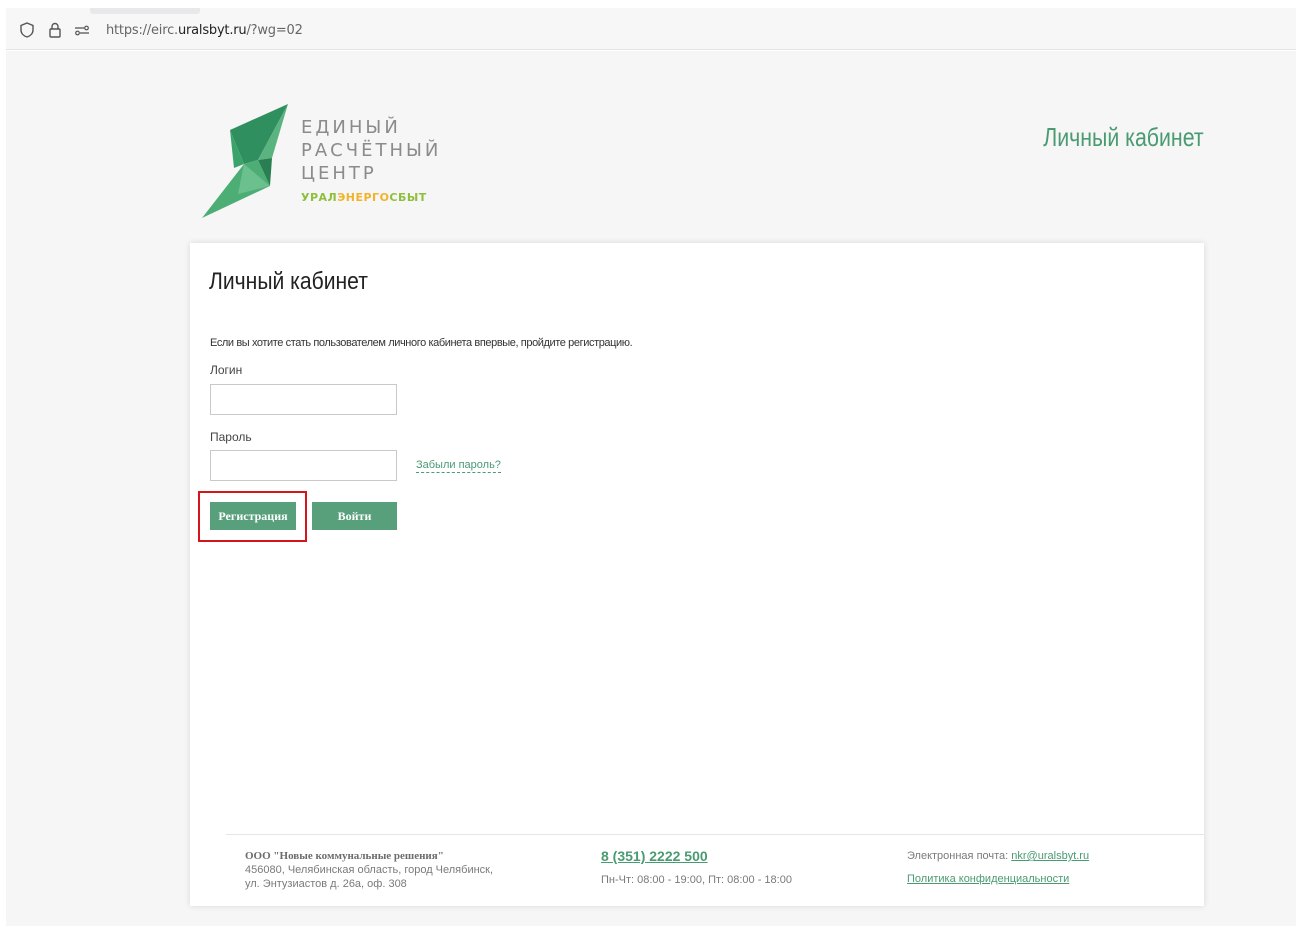 The width and height of the screenshot is (1297, 926). What do you see at coordinates (371, 150) in the screenshot?
I see `logo-line: РАСЧЁТНЫЙ` at bounding box center [371, 150].